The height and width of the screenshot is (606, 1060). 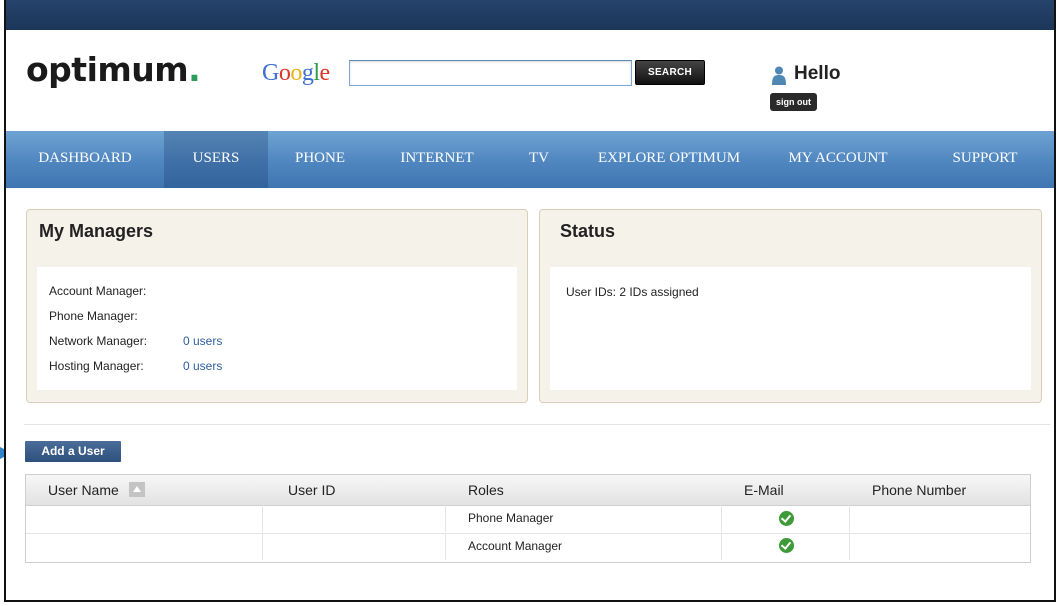 I want to click on nav-item-phone: PHONE, so click(x=320, y=159).